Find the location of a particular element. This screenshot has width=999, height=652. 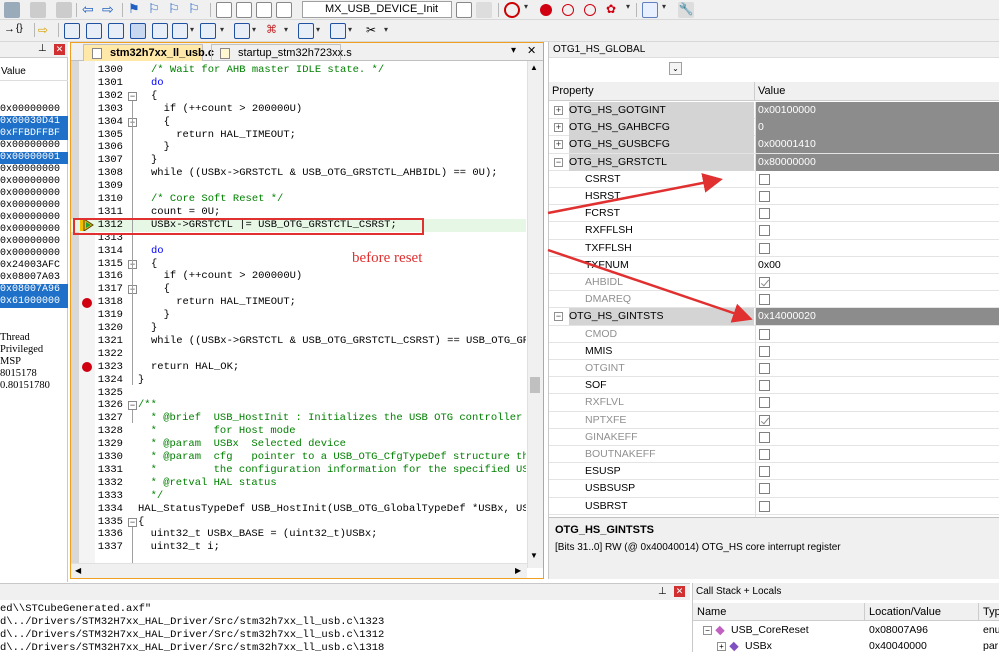

bookmark-prev-icon: ⚐ is located at coordinates (156, 10).